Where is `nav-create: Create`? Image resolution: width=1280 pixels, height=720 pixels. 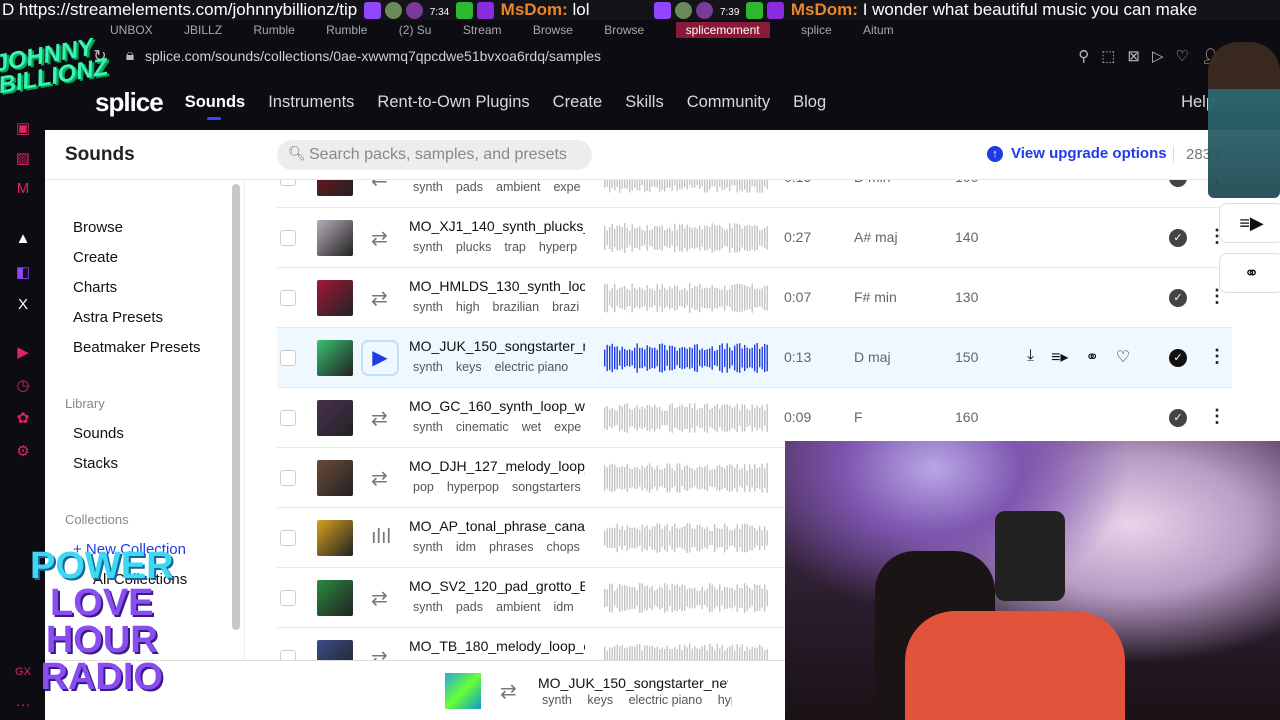 nav-create: Create is located at coordinates (578, 102).